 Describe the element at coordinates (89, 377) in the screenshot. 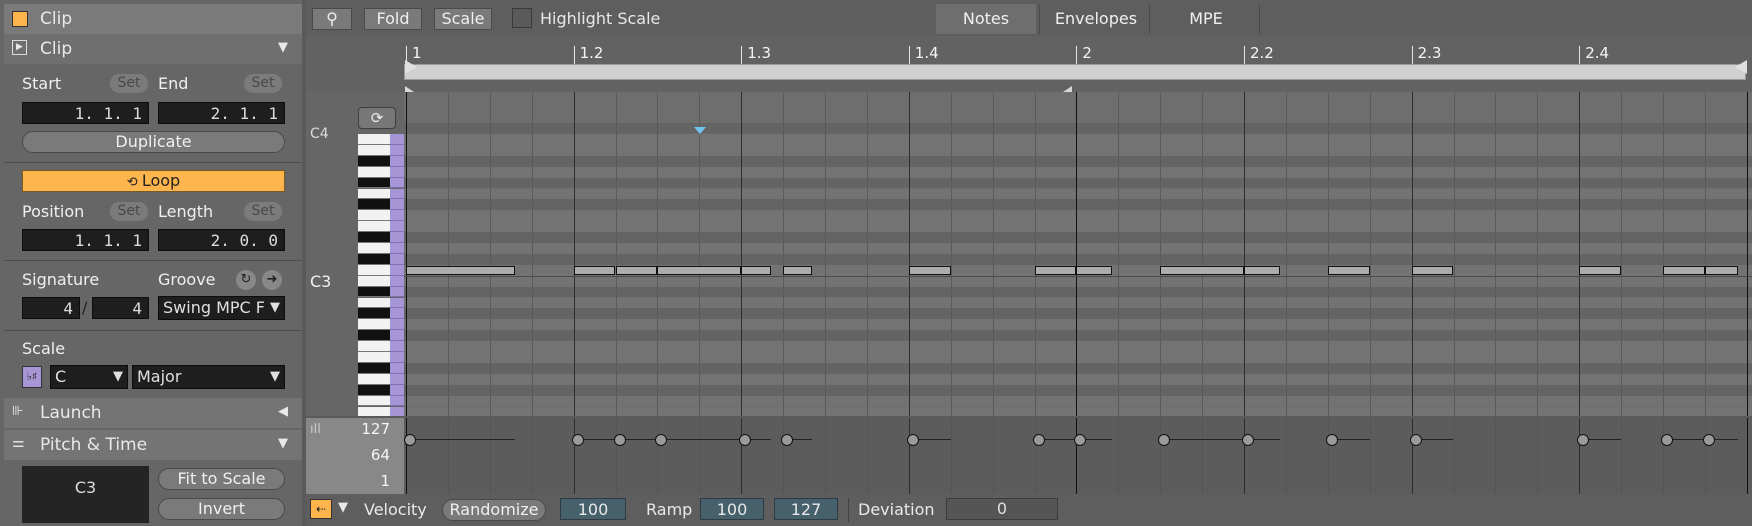

I see `scale-root-dropdown: C ▼` at that location.